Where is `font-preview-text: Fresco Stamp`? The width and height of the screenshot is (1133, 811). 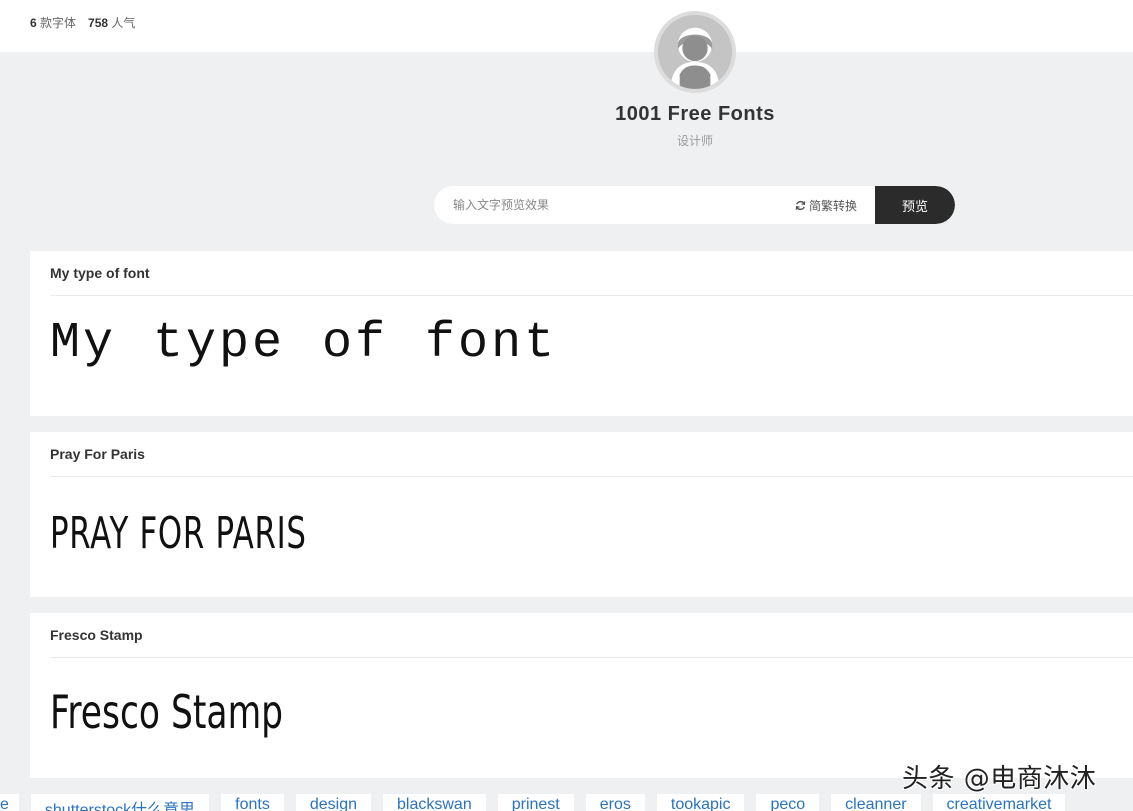
font-preview-text: Fresco Stamp is located at coordinates (166, 712).